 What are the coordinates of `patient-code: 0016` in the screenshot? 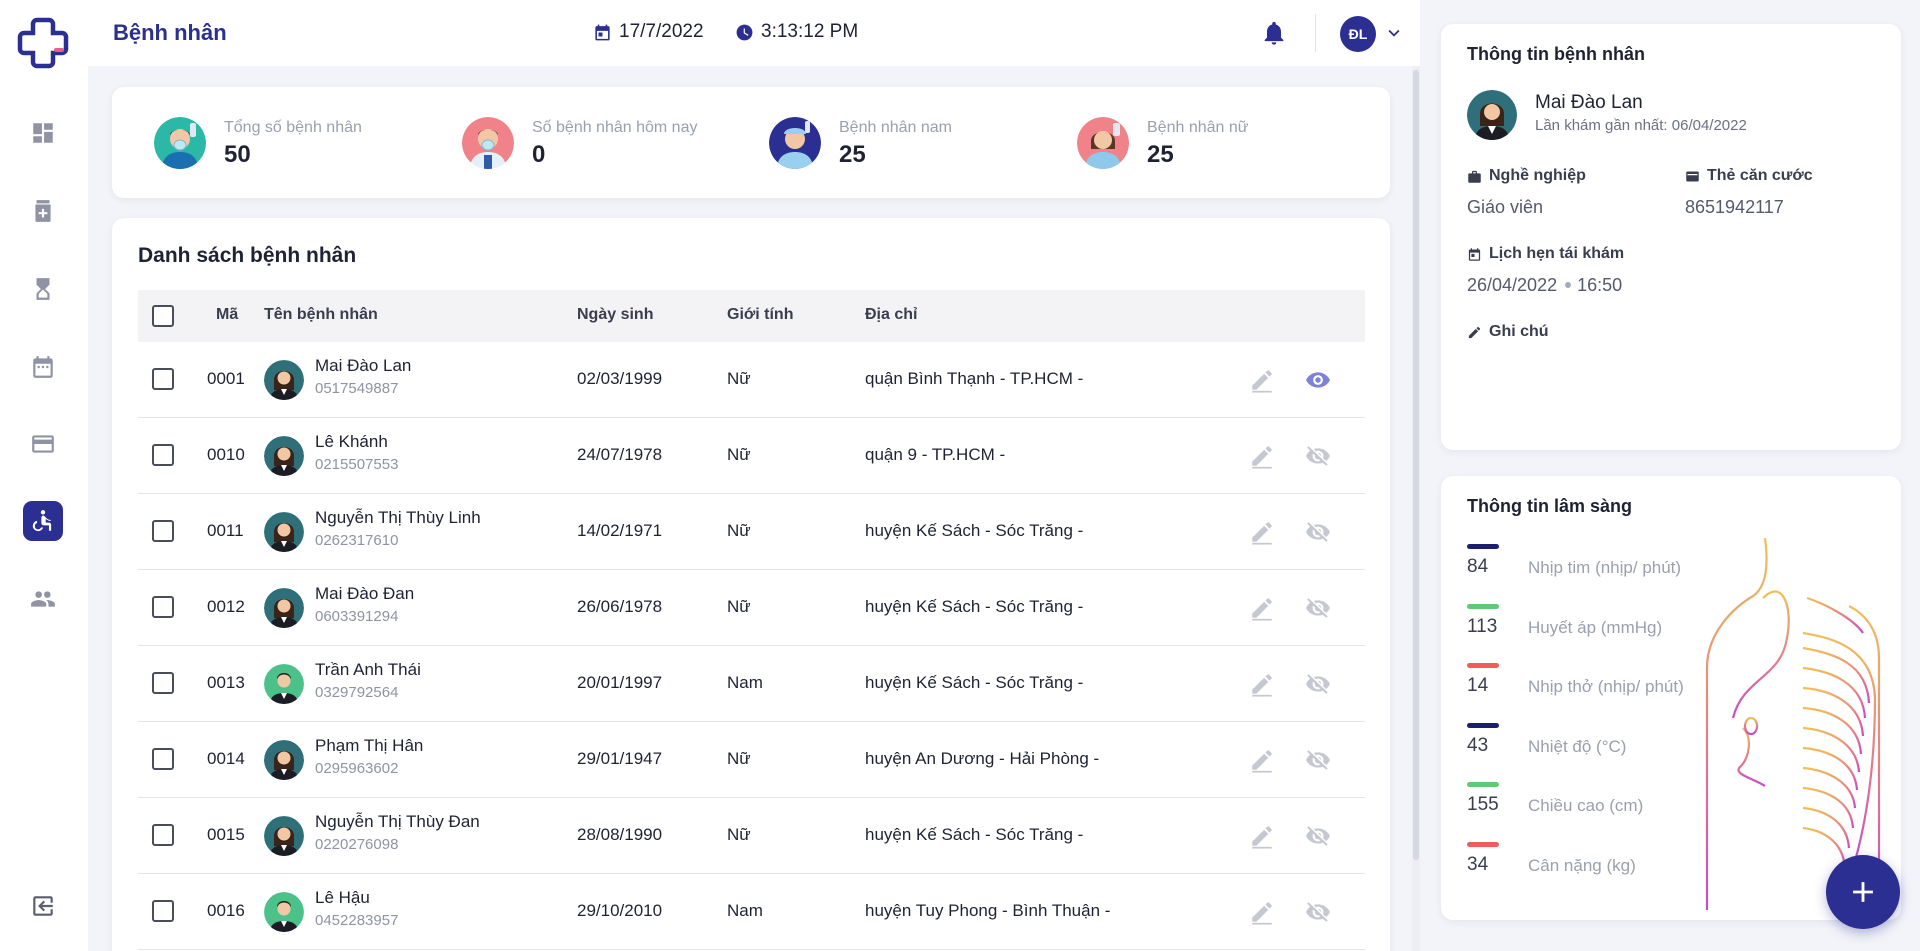 It's located at (226, 910).